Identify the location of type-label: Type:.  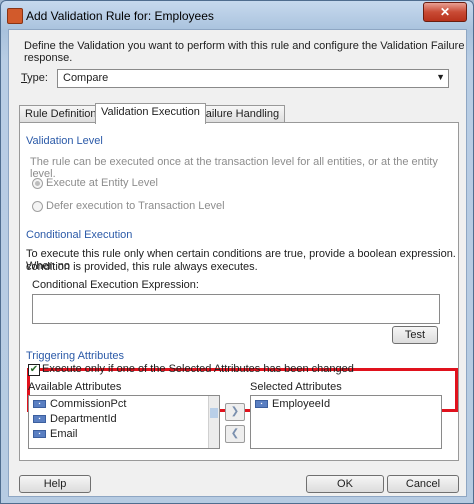
(34, 78).